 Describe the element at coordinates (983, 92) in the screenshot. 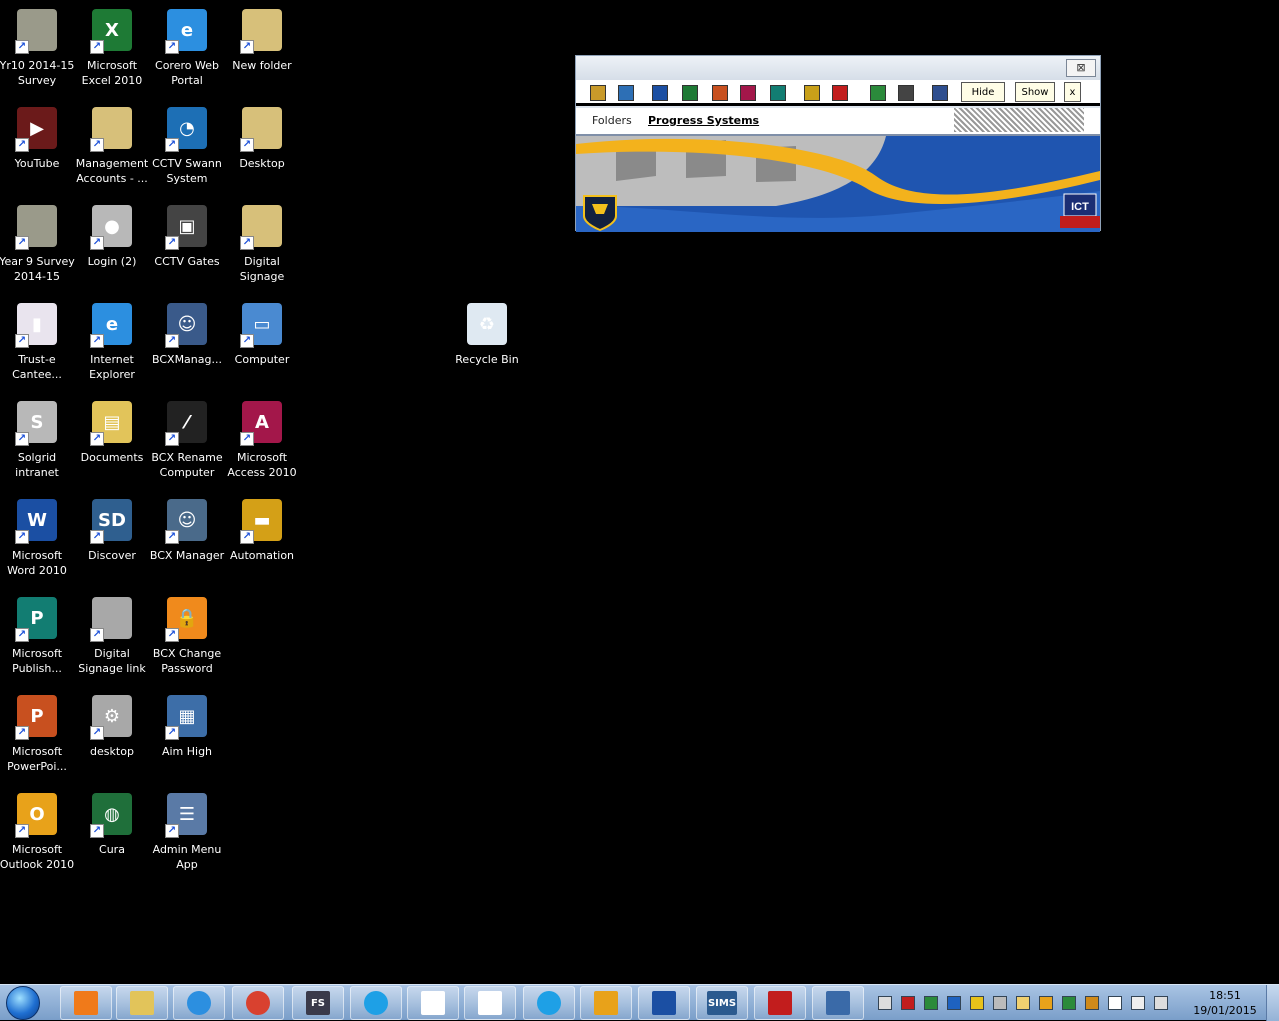

I see `hide-button: Hide` at that location.